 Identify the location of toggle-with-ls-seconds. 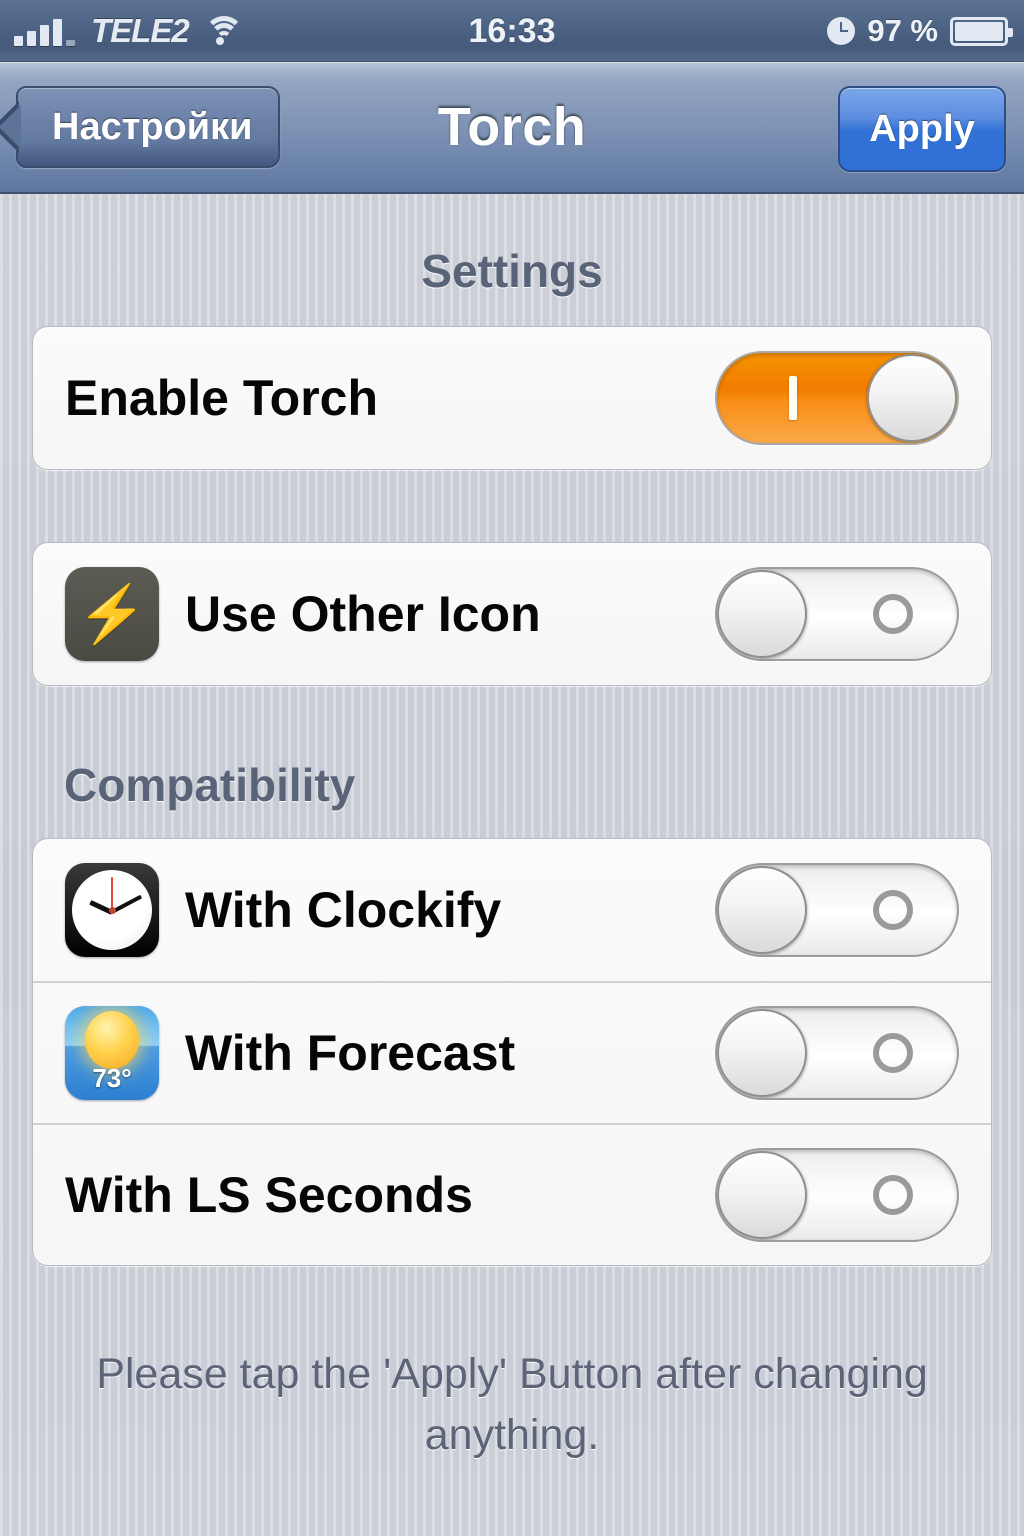
(837, 1195).